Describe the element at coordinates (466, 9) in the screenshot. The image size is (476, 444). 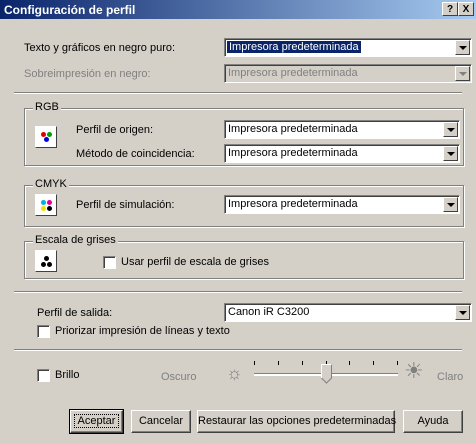
I see `close-button: X` at that location.